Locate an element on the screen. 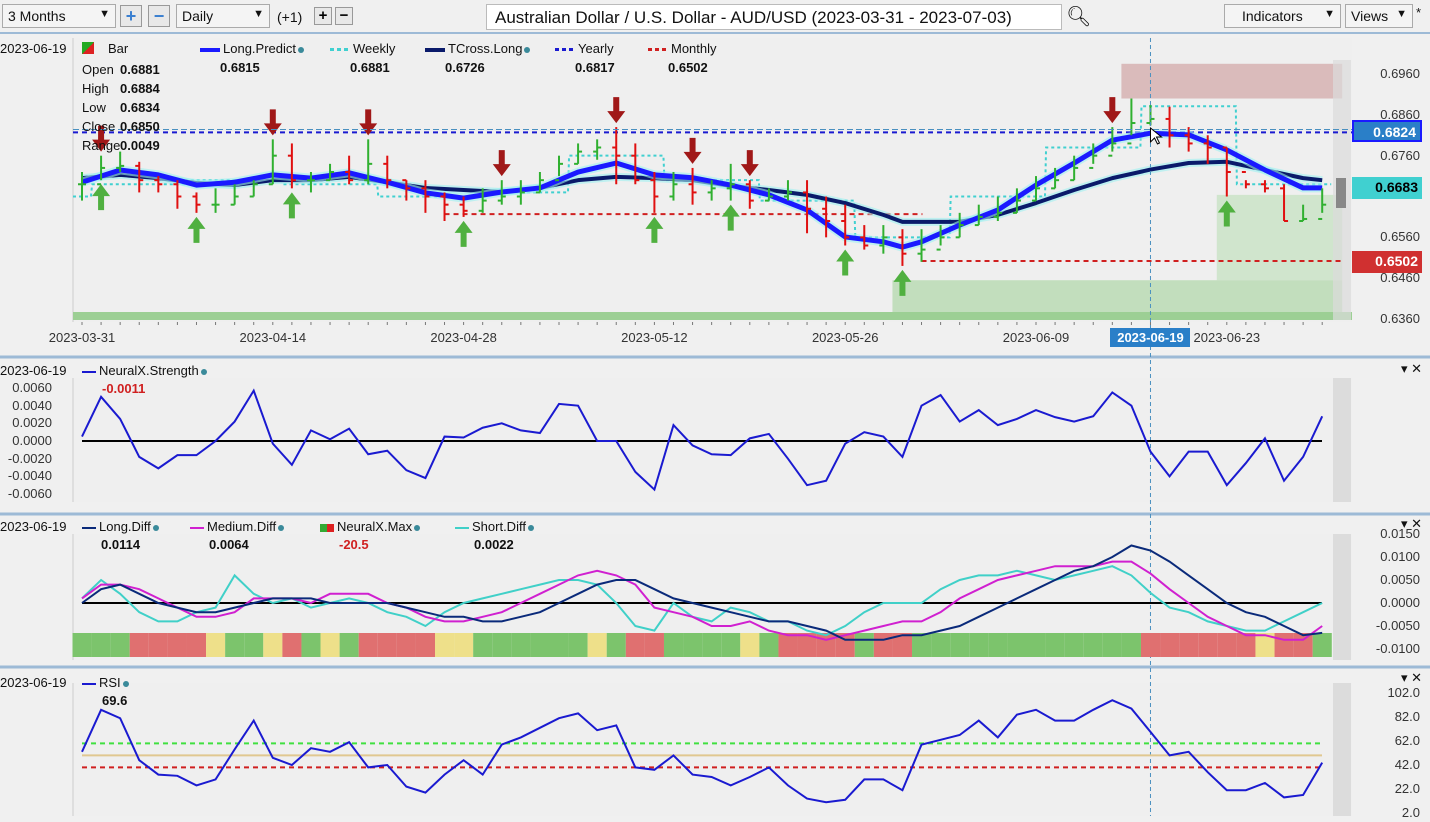 The width and height of the screenshot is (1430, 822). date-axis-label: 2023-06-23 is located at coordinates (1227, 337).